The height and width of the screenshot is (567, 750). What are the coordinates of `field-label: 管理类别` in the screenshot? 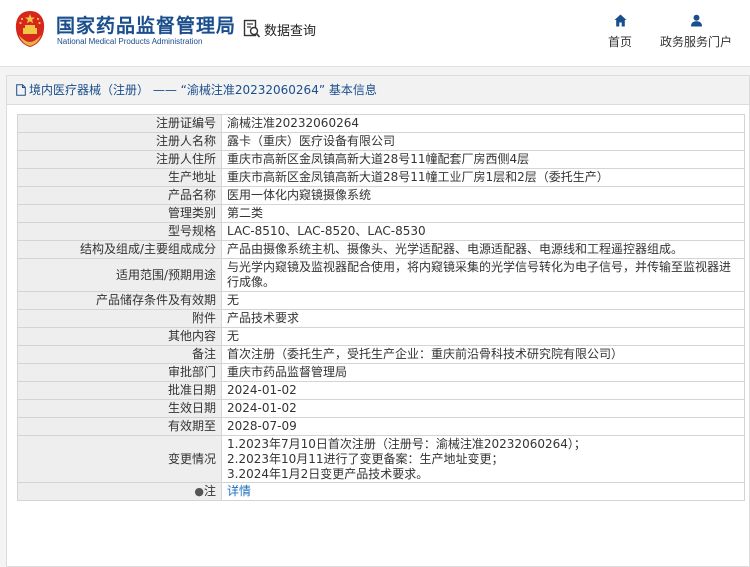 It's located at (119, 213).